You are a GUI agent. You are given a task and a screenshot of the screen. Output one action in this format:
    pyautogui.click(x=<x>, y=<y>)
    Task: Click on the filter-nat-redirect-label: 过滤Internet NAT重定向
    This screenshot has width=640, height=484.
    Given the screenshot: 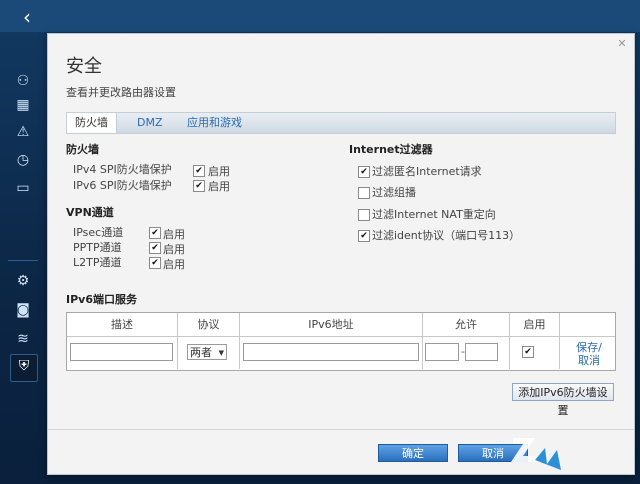 What is the action you would take?
    pyautogui.click(x=434, y=214)
    